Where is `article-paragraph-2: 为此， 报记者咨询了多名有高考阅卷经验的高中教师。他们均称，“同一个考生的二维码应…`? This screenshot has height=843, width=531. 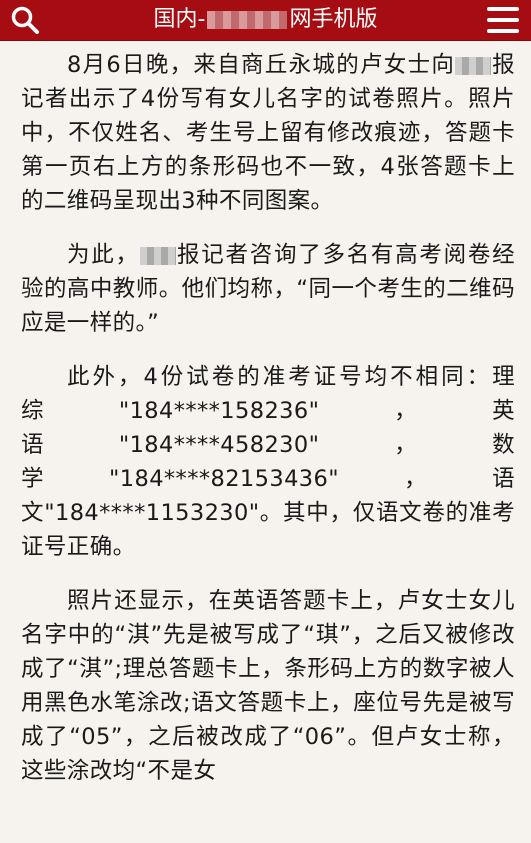
article-paragraph-2: 为此， 报记者咨询了多名有高考阅卷经验的高中教师。他们均称，“同一个考生的二维码应… is located at coordinates (268, 289).